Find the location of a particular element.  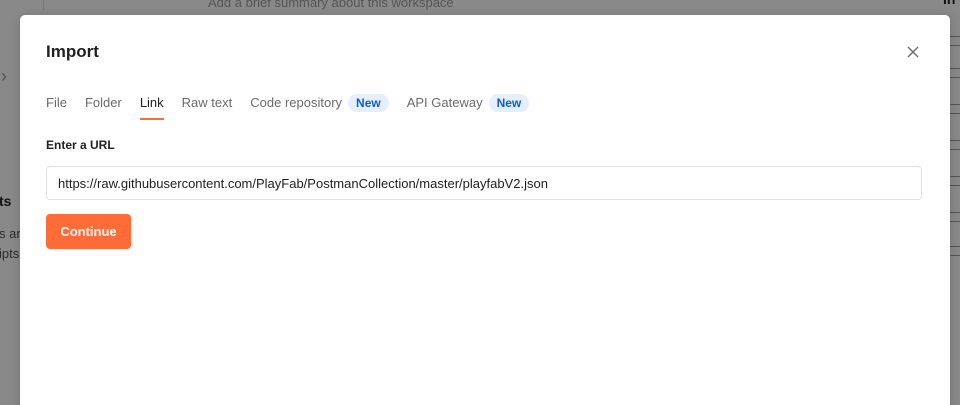

close-button is located at coordinates (913, 52).